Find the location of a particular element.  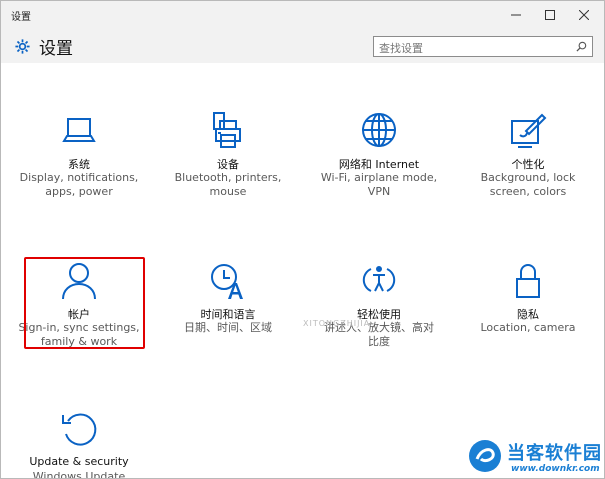

brand-logo: 当客软件园 www.downkr.com is located at coordinates (535, 455).